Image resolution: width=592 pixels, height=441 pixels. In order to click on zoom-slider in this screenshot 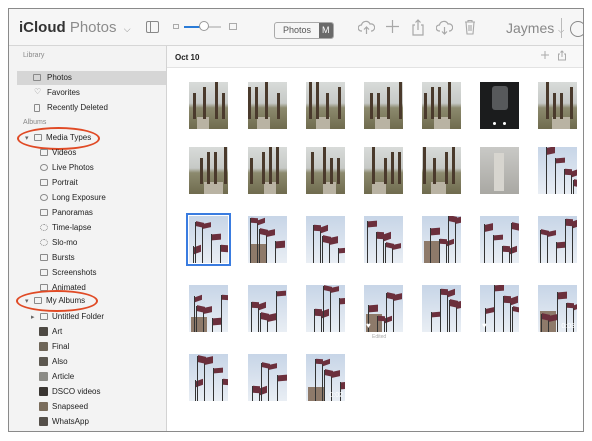, I will do `click(205, 27)`.